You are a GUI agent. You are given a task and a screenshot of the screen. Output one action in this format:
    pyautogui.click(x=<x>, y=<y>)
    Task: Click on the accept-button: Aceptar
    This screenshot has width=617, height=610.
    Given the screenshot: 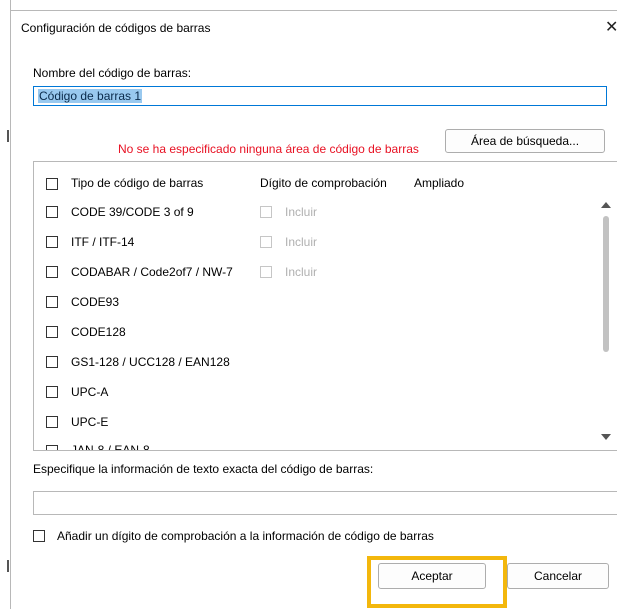 What is the action you would take?
    pyautogui.click(x=432, y=576)
    